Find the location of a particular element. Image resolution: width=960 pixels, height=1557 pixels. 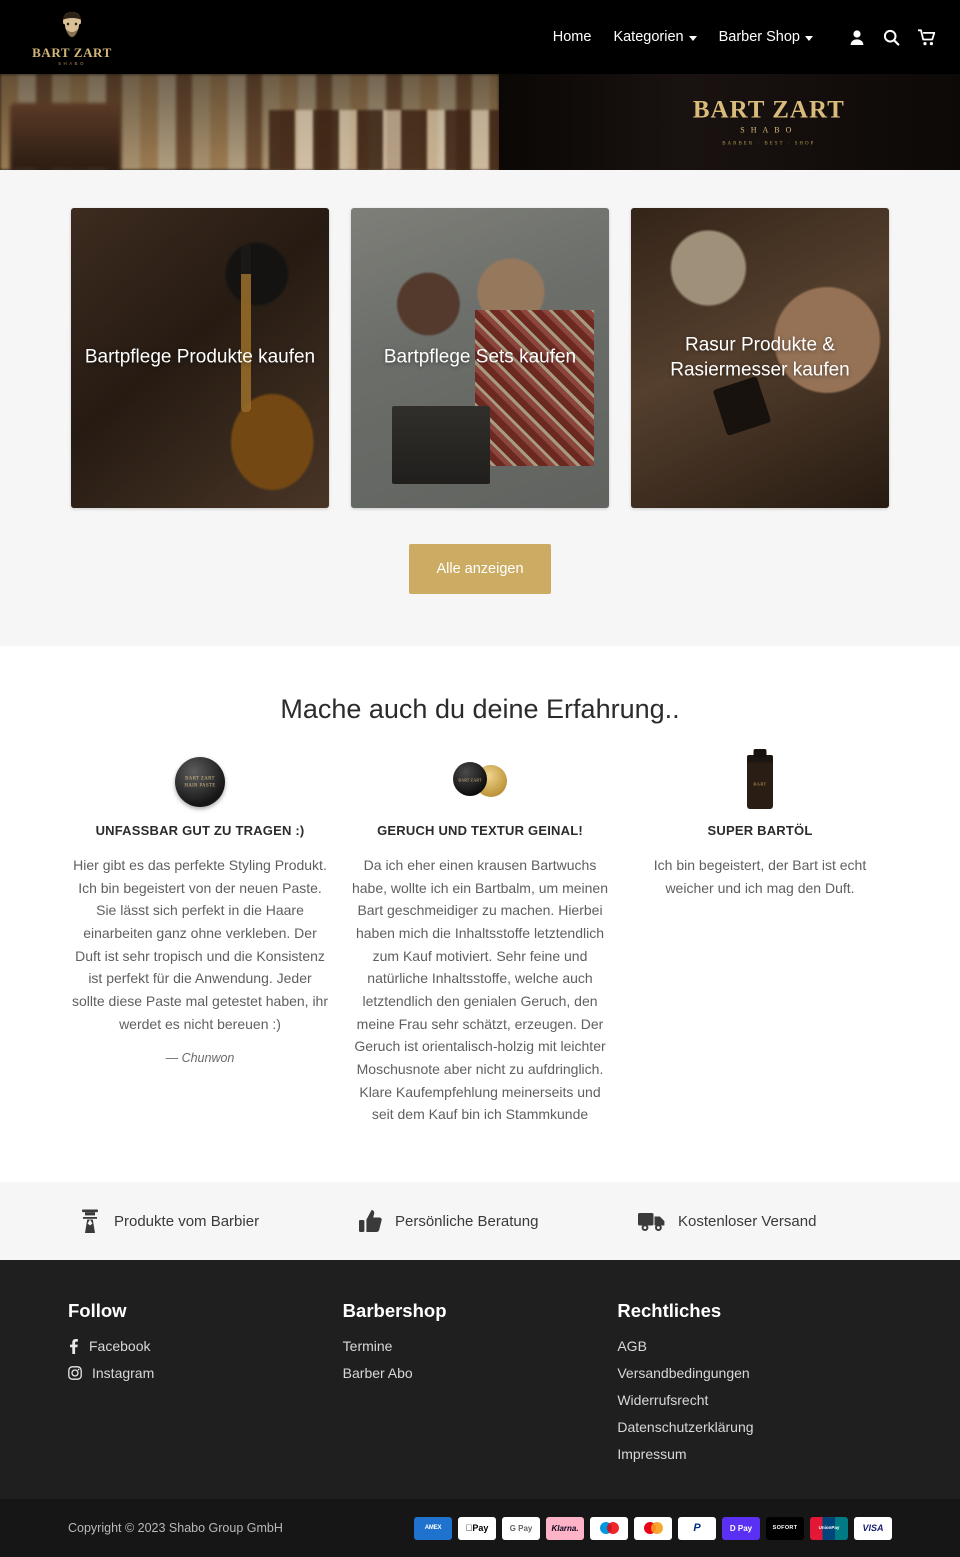

testimonials-title: Mache auch du deine Erfahrung.. is located at coordinates (480, 709).